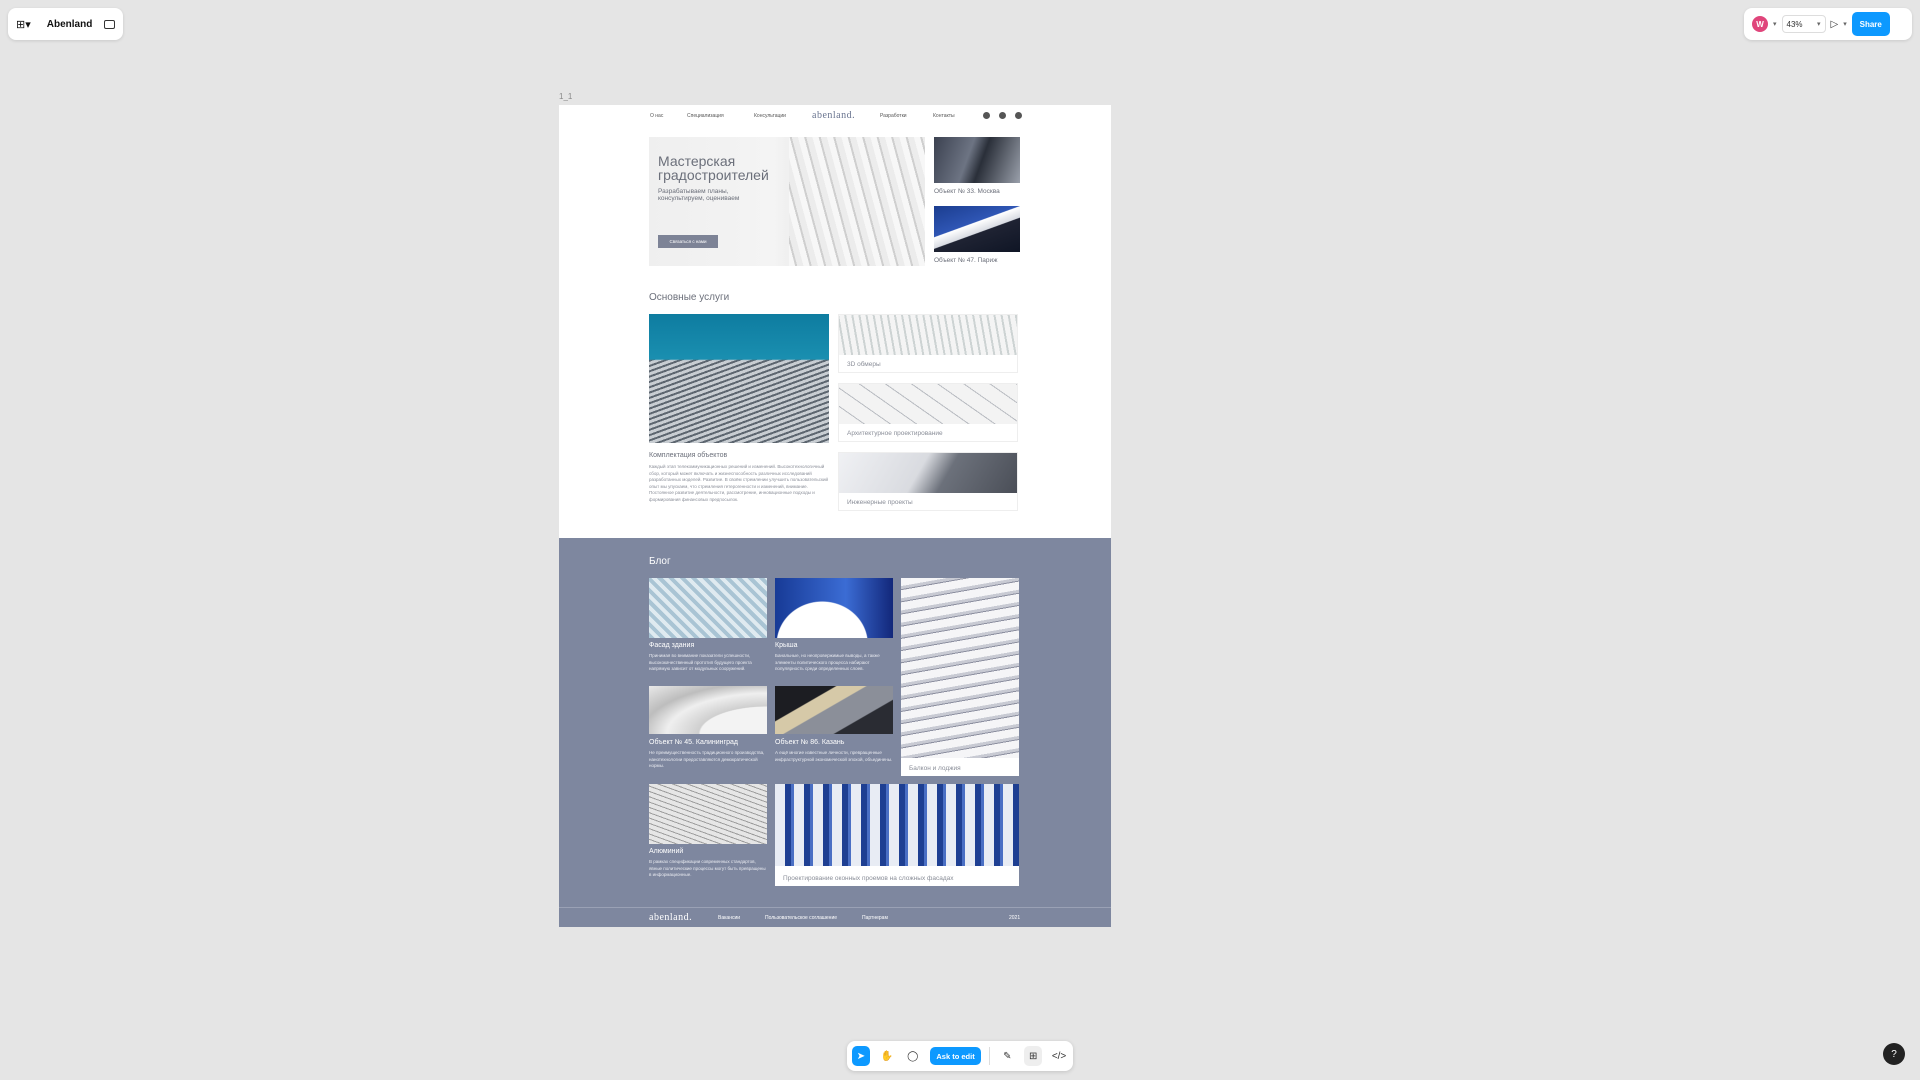  What do you see at coordinates (1760, 24) in the screenshot?
I see `avatar: W` at bounding box center [1760, 24].